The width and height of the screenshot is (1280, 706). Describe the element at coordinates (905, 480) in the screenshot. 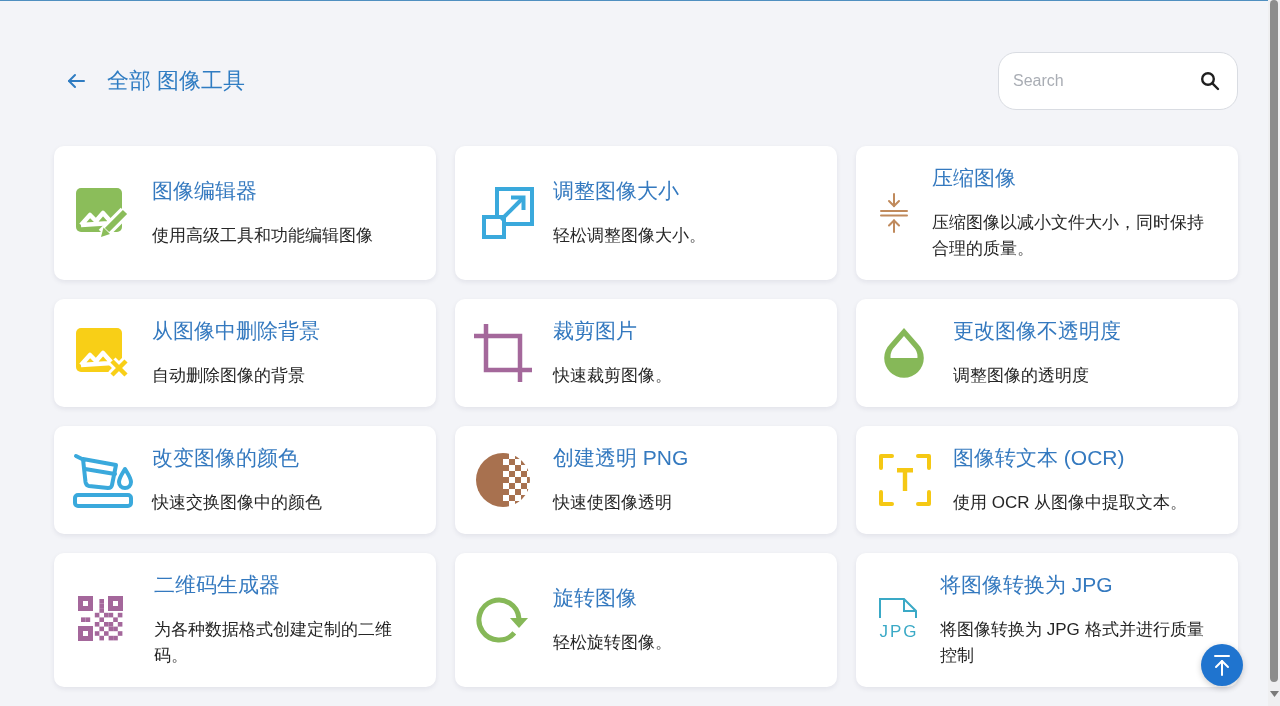

I see `text-scan-icon` at that location.